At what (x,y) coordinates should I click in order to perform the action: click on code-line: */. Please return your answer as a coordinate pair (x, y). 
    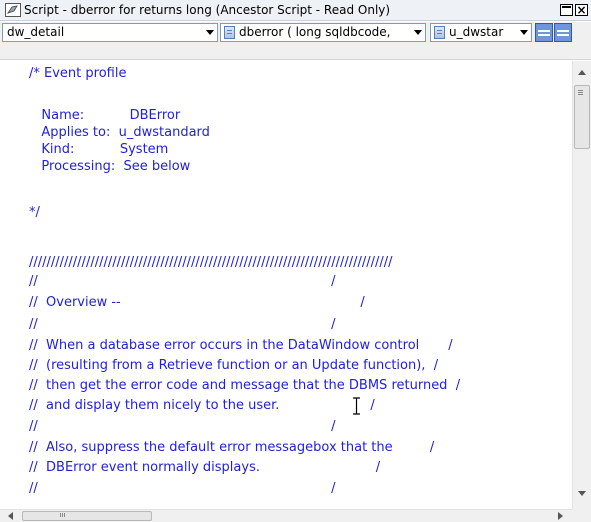
    Looking at the image, I should click on (34, 212).